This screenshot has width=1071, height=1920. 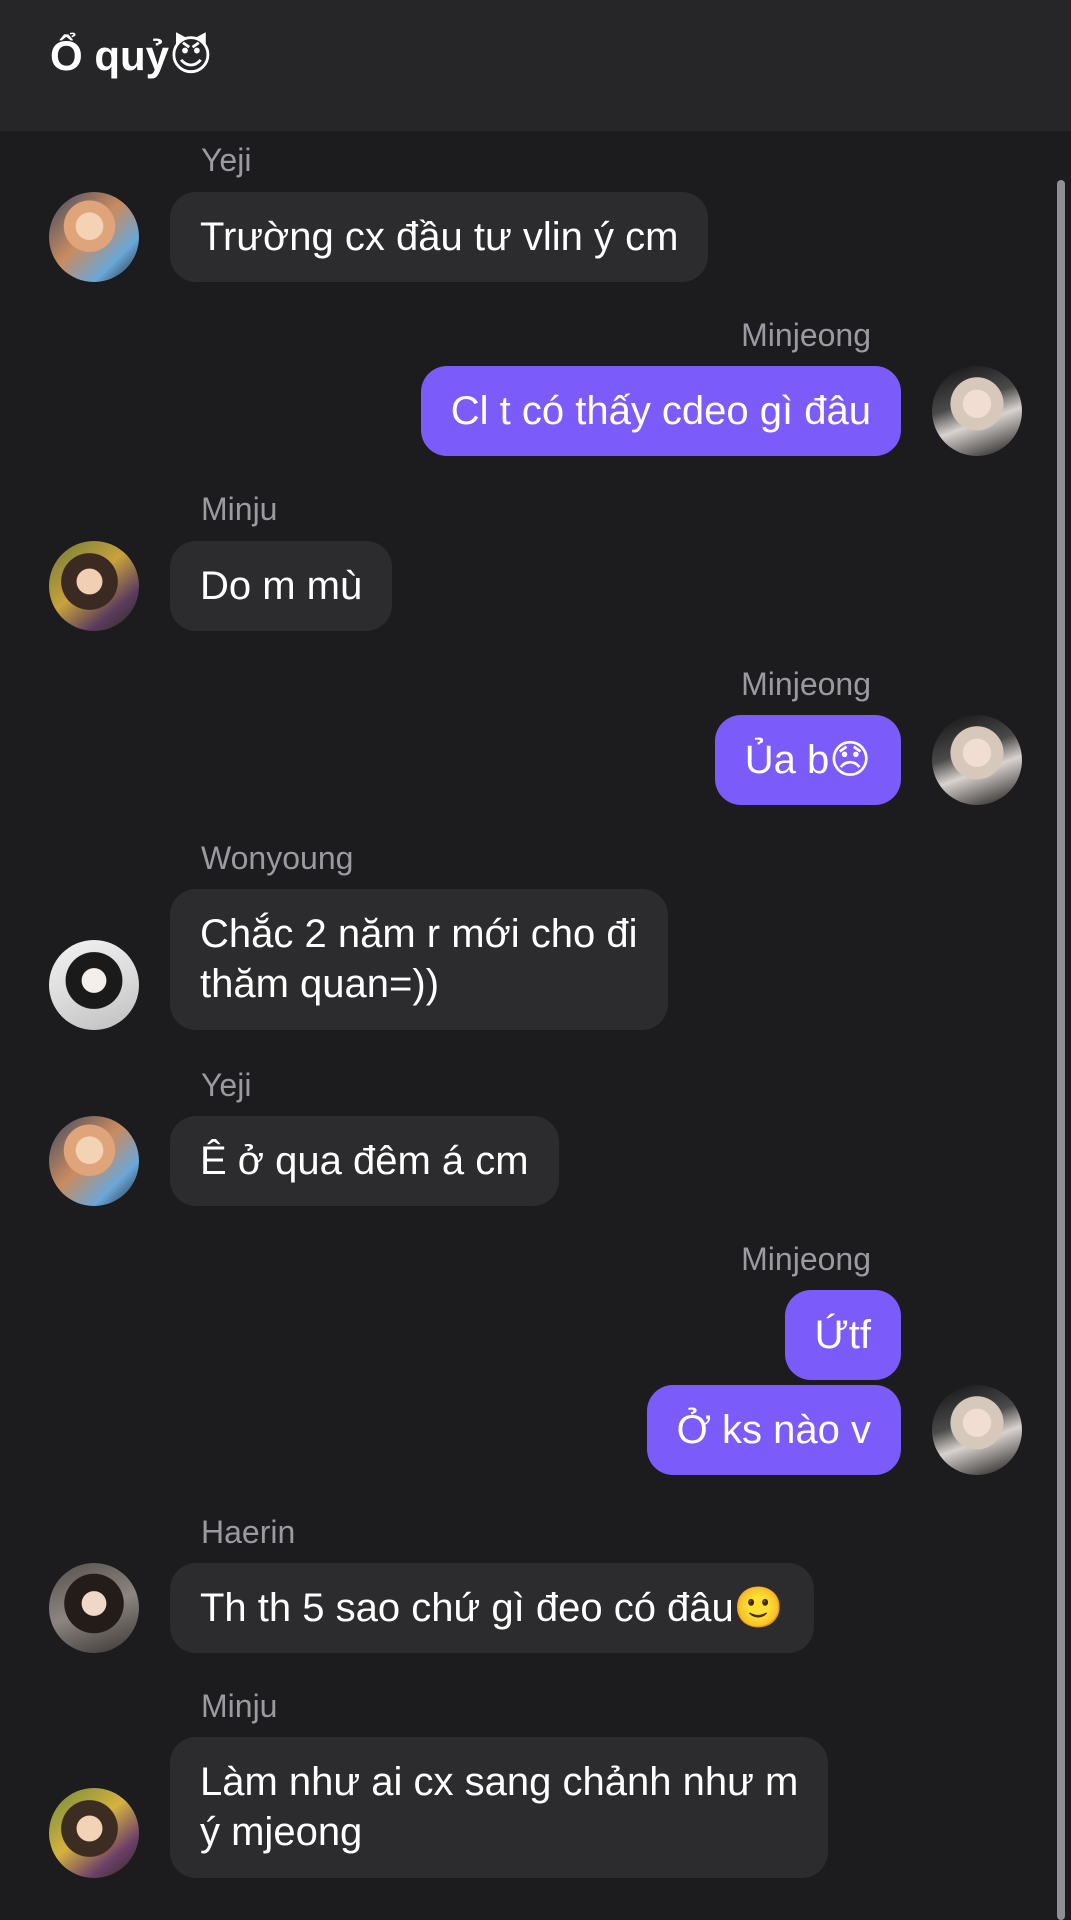 I want to click on message-bubble-incoming: Ê ở qua đêm á cm, so click(x=364, y=1161).